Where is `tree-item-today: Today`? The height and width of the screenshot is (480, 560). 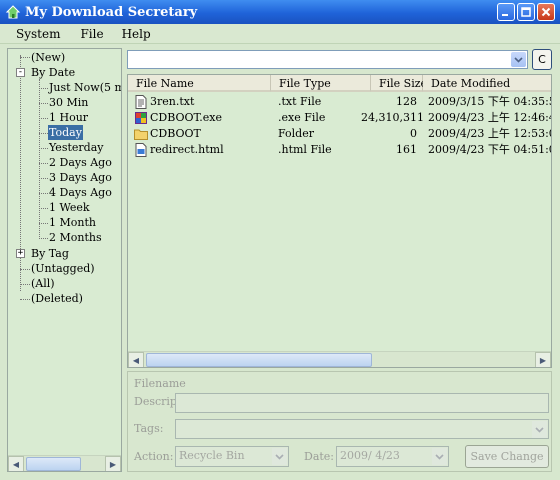
tree-item-today: Today is located at coordinates (65, 132).